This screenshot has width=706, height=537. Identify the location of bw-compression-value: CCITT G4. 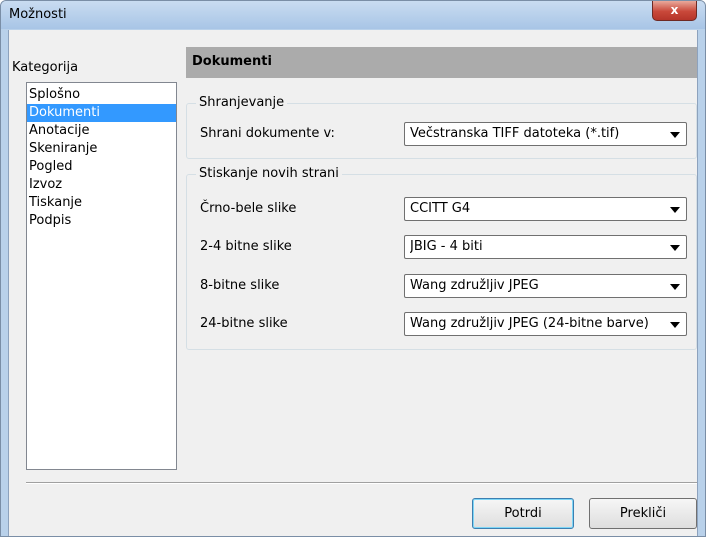
(440, 208).